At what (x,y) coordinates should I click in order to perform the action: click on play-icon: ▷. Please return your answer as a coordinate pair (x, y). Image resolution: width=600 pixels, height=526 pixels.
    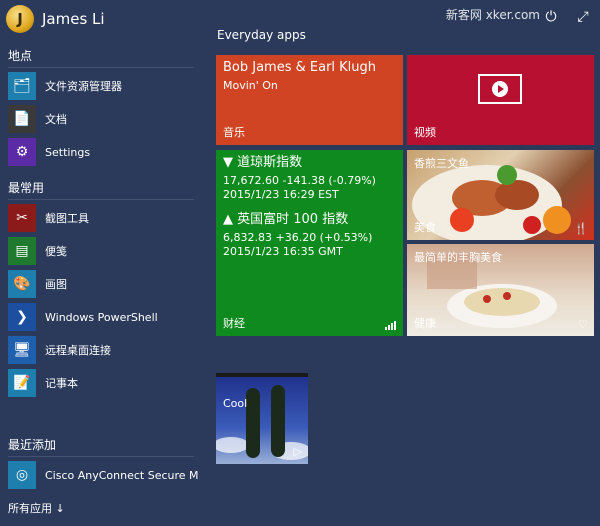
    Looking at the image, I should click on (297, 451).